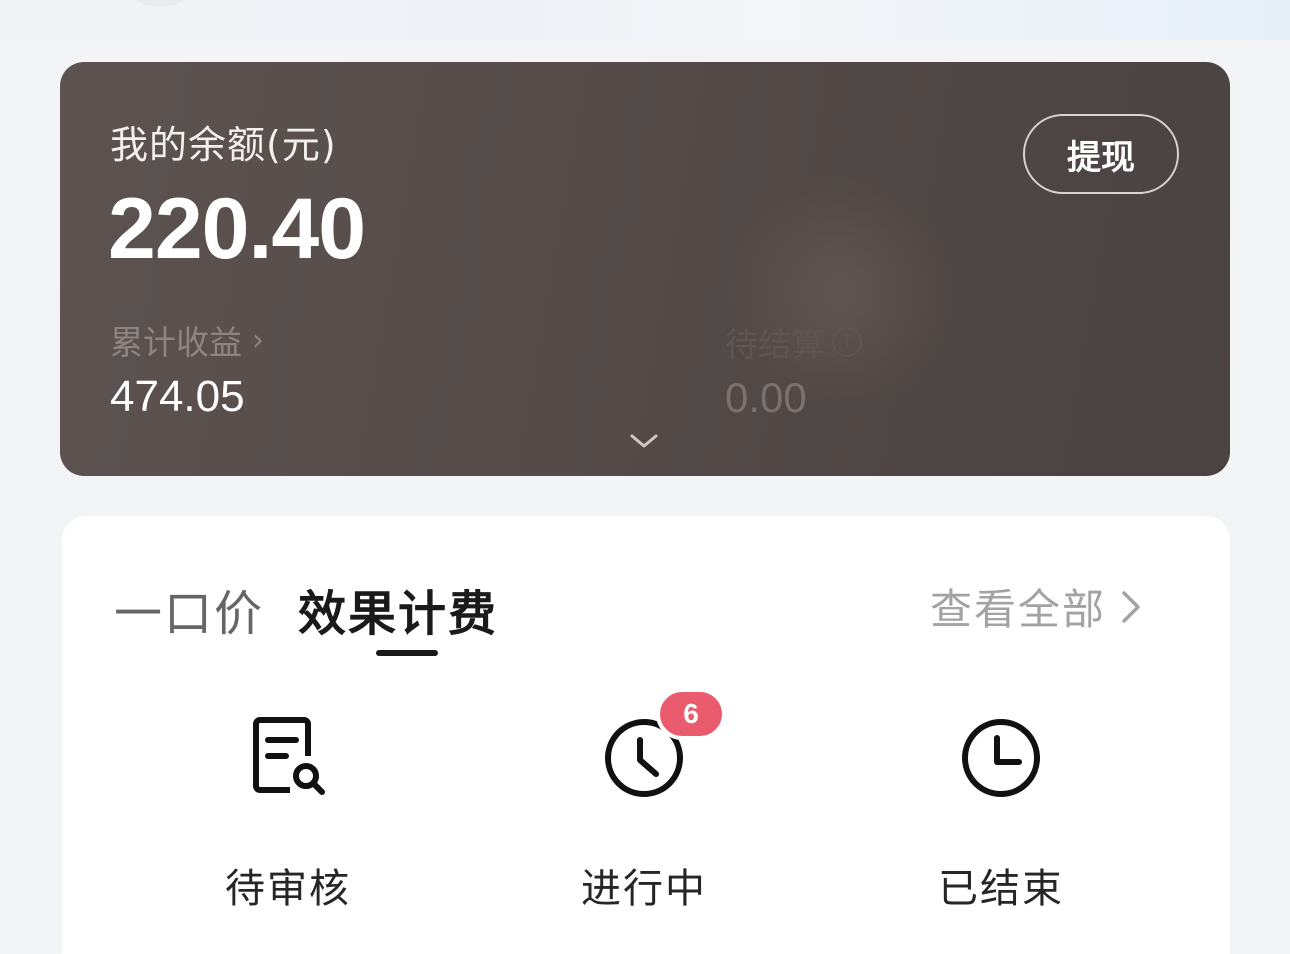 The height and width of the screenshot is (954, 1290). What do you see at coordinates (407, 653) in the screenshot?
I see `active-tab-indicator` at bounding box center [407, 653].